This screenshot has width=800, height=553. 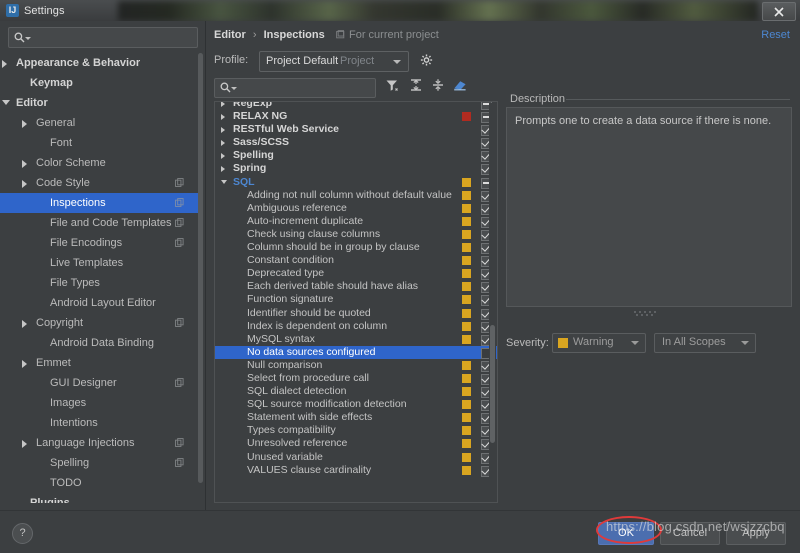 I want to click on inspection-row: RESTful Web Service, so click(x=356, y=130).